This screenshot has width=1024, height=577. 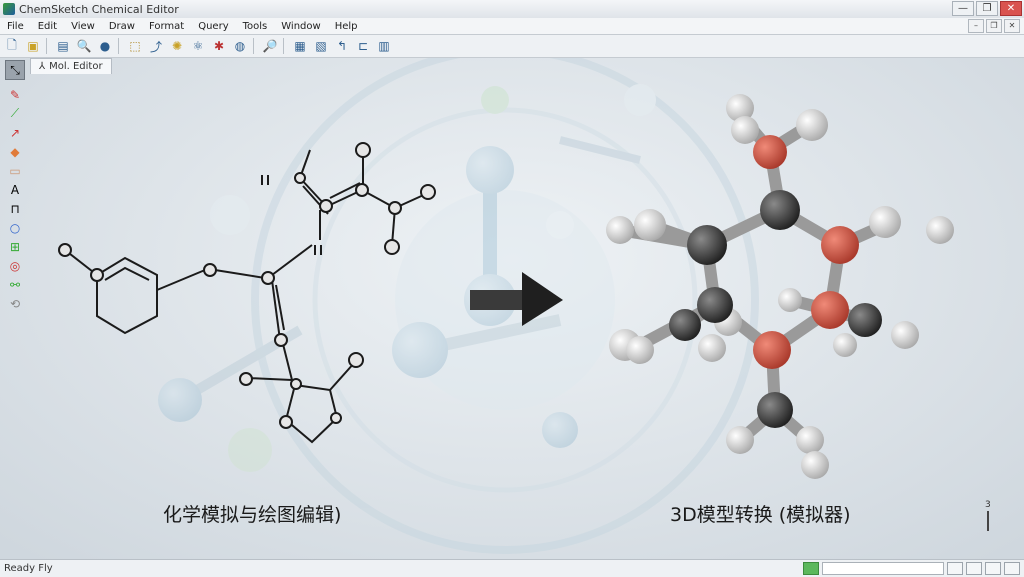 I want to click on page-marker: 3, so click(x=988, y=515).